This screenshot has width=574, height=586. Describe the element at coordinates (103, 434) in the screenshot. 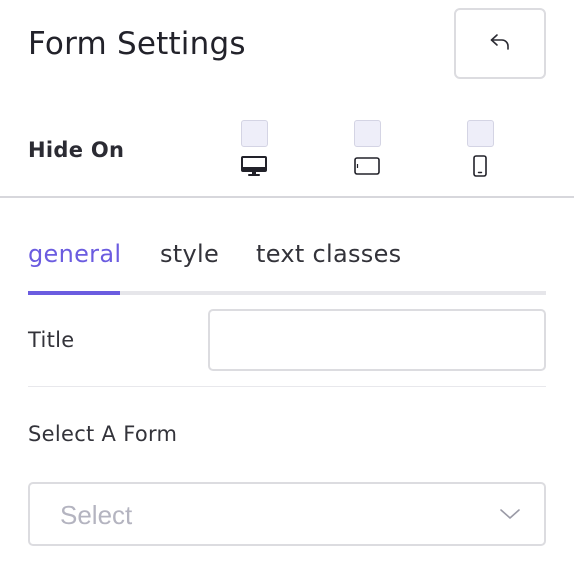

I see `select-form-label: Select A Form` at that location.